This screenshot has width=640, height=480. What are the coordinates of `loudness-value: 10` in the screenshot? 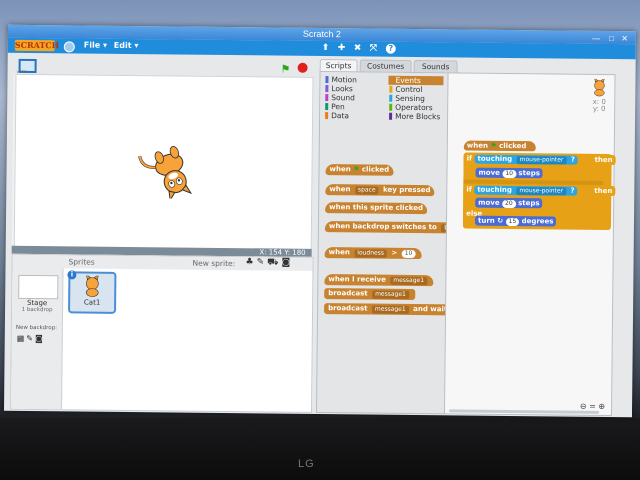 It's located at (408, 254).